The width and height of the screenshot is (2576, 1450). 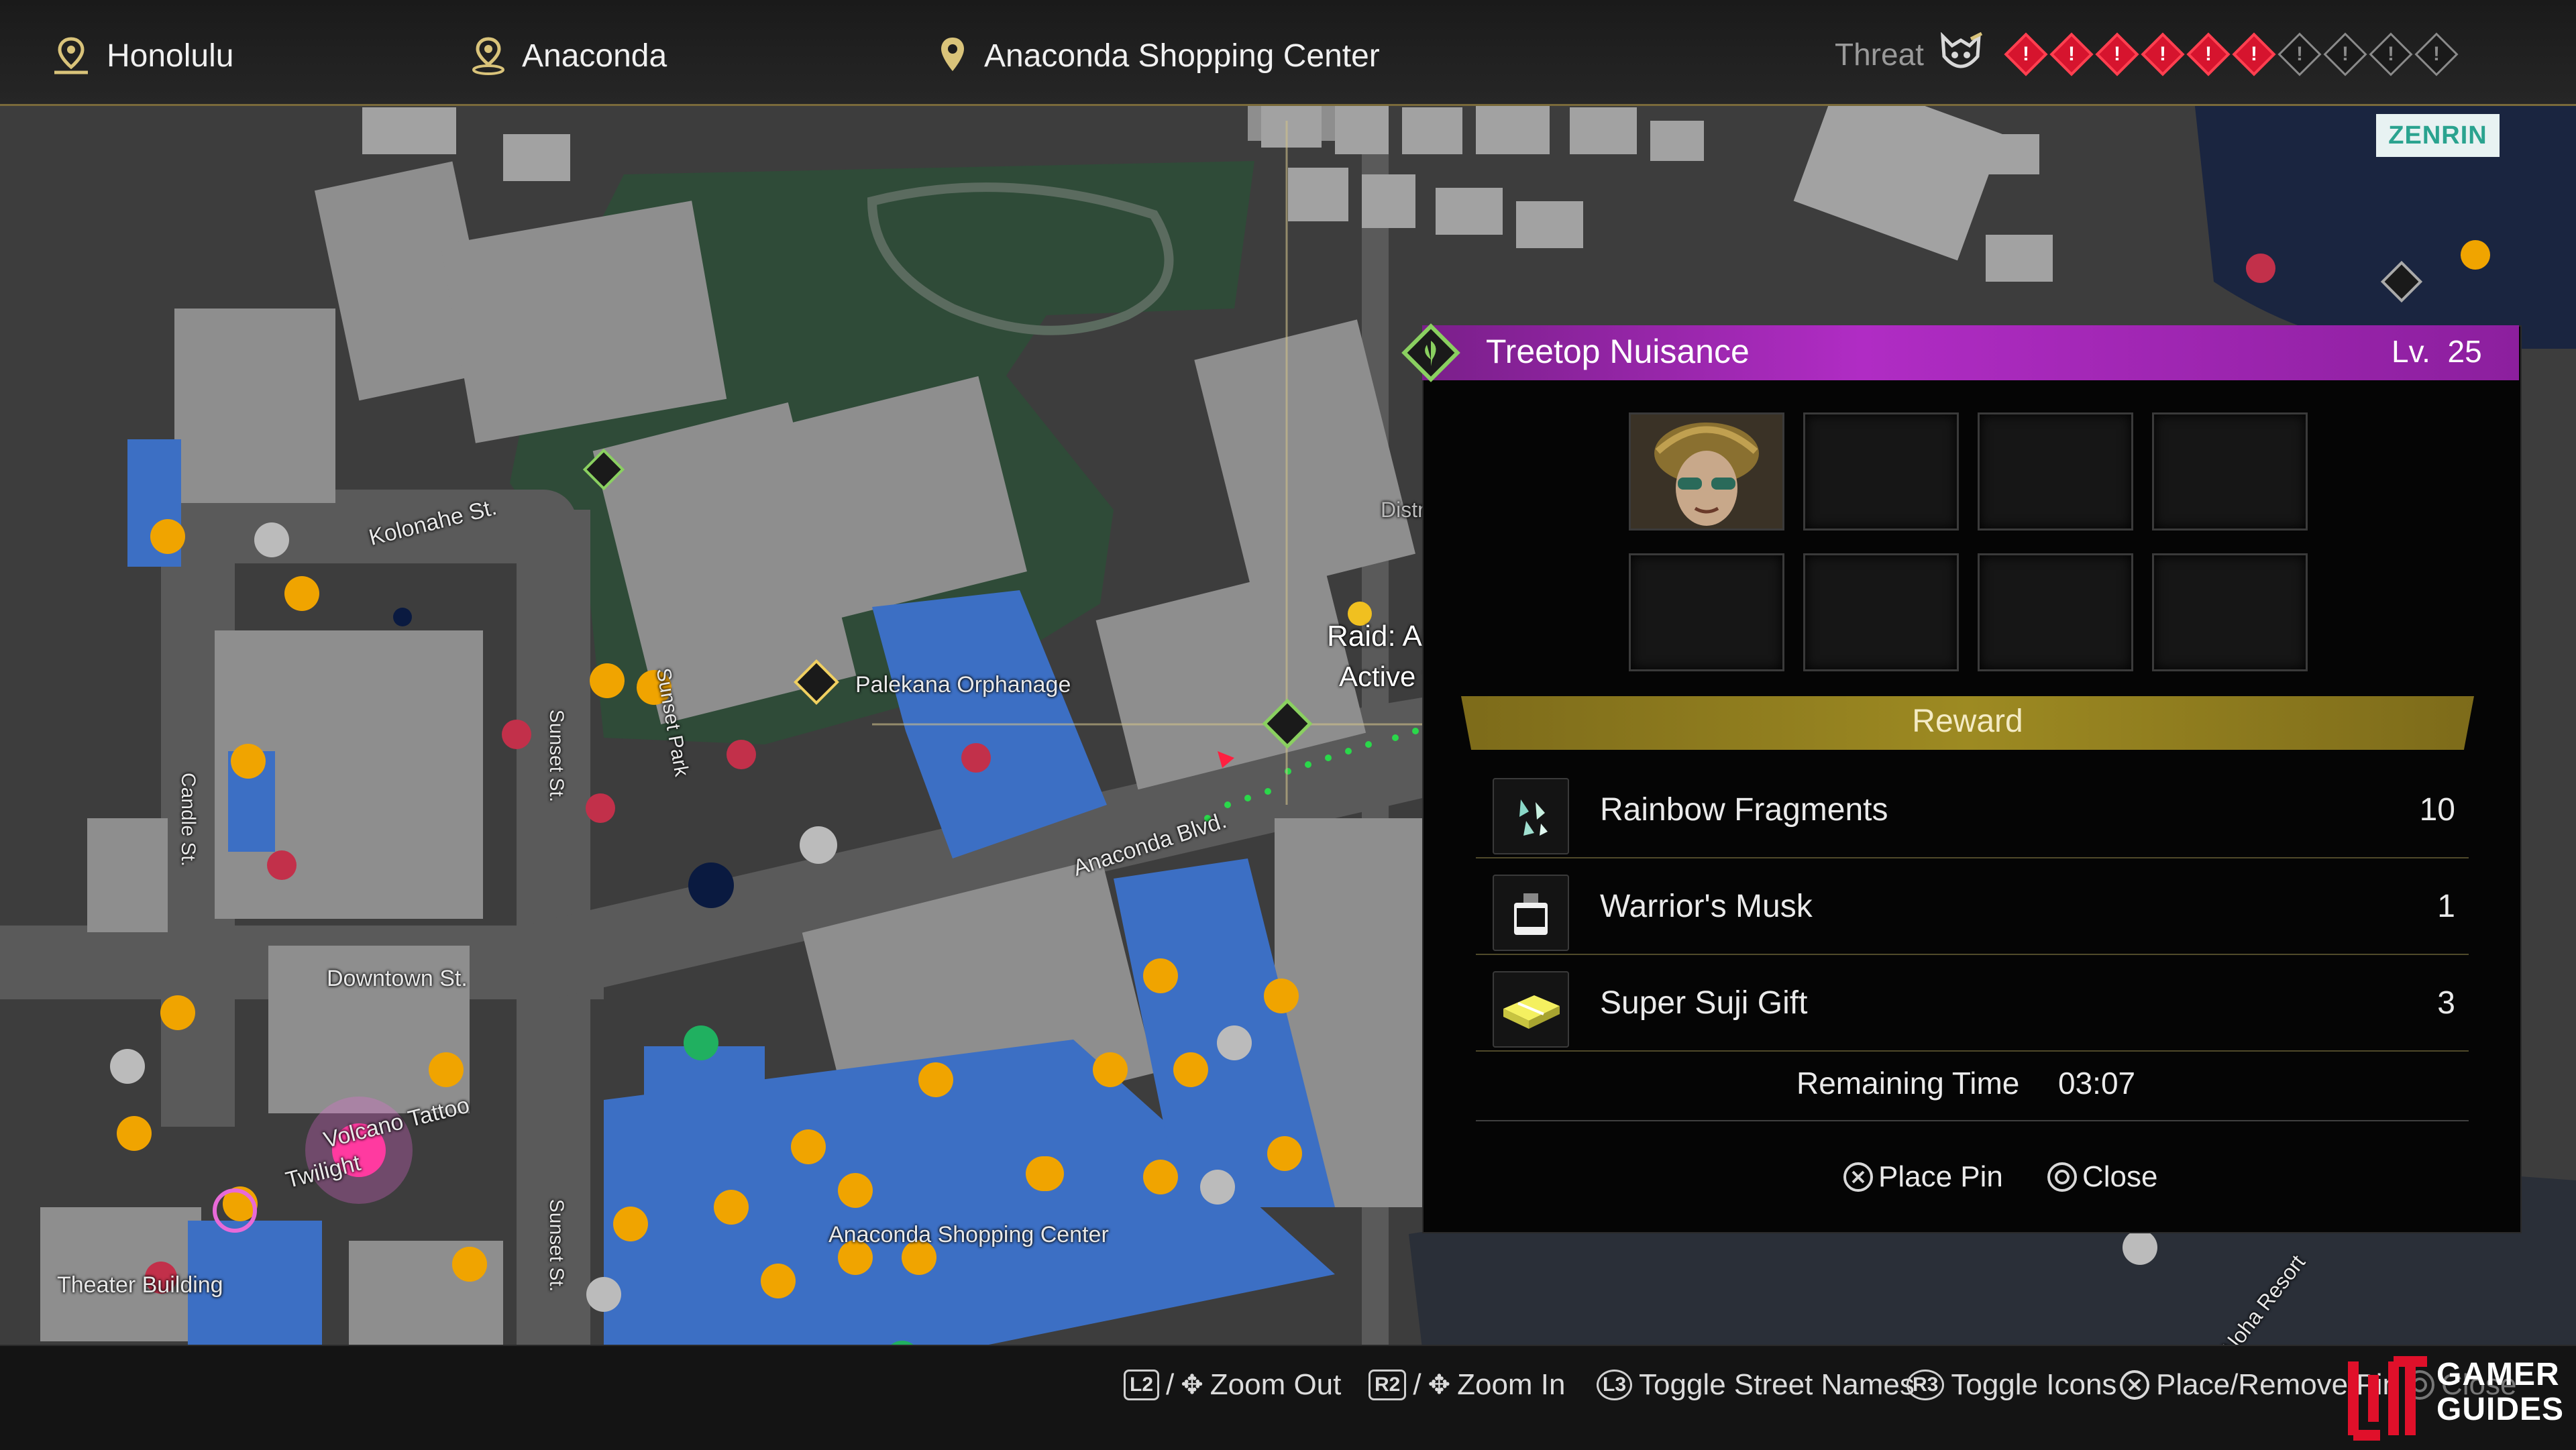 I want to click on location-city-label: Honolulu, so click(x=170, y=56).